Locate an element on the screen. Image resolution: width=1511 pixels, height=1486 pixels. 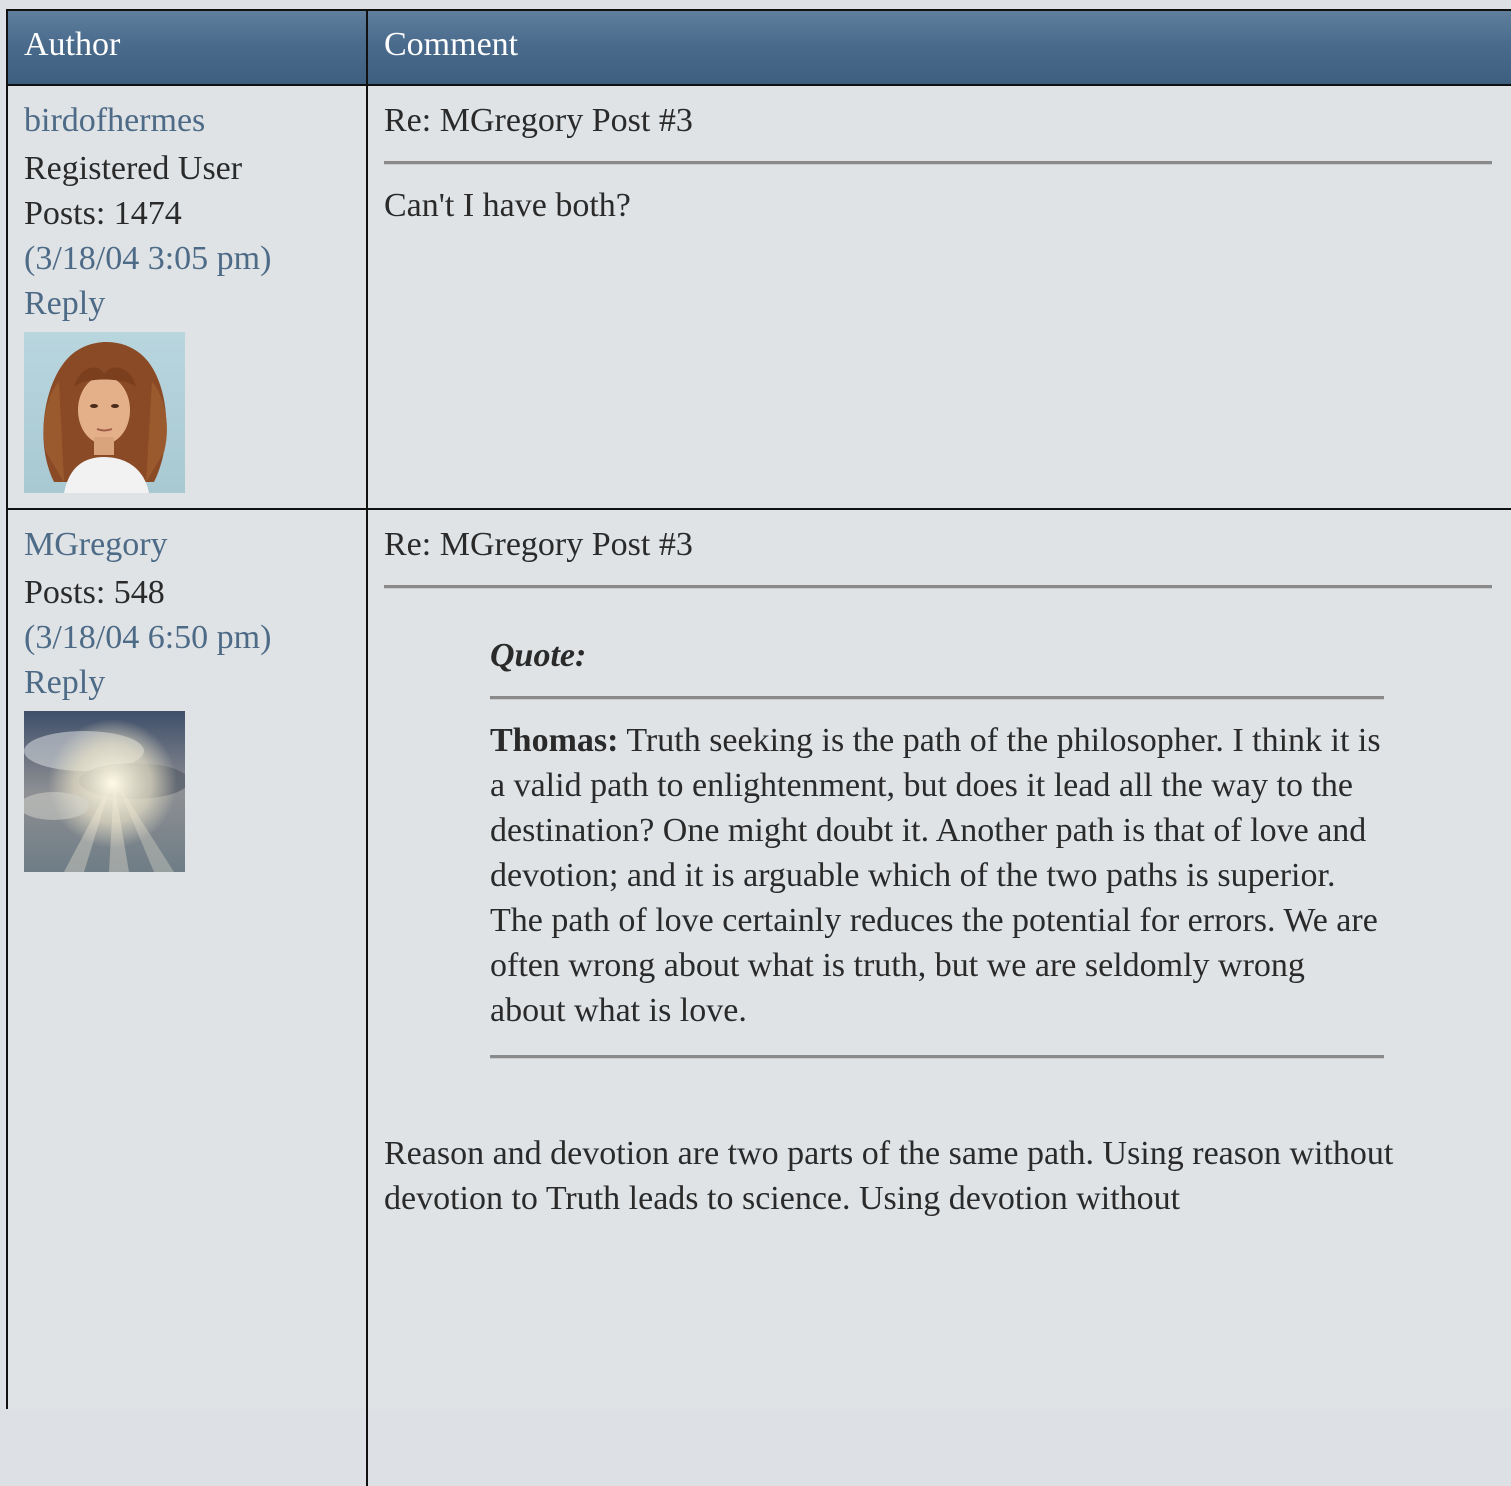
row-divider is located at coordinates (759, 509).